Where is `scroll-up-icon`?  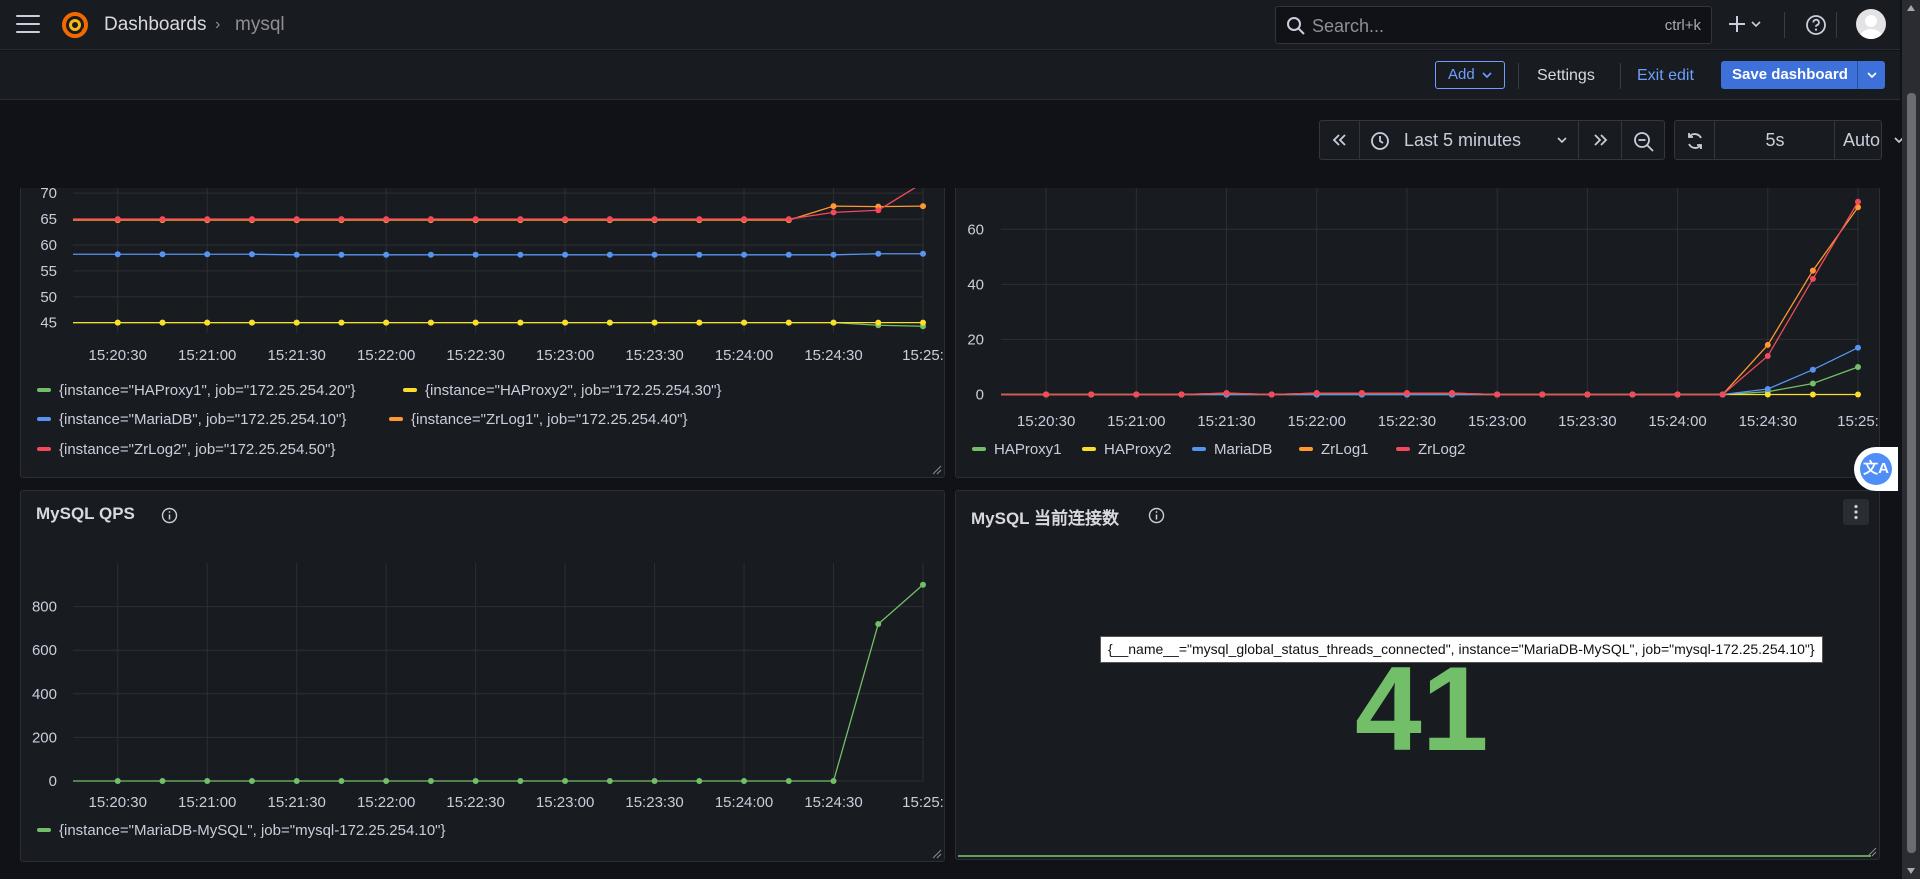 scroll-up-icon is located at coordinates (1911, 8).